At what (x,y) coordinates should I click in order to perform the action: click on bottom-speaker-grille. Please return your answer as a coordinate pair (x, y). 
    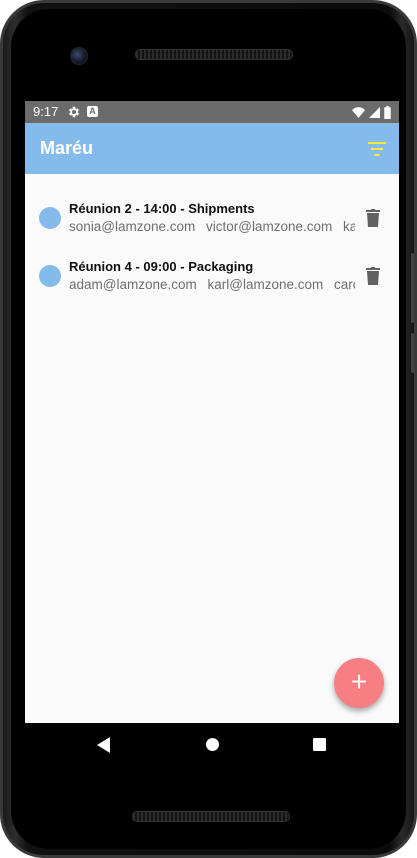
    Looking at the image, I should click on (211, 816).